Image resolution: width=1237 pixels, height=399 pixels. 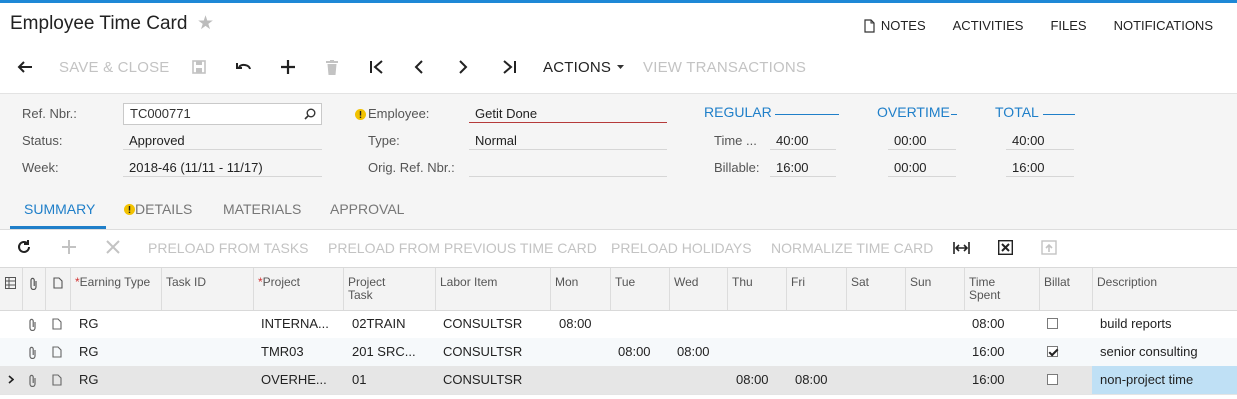 I want to click on sun-header: Sun, so click(x=934, y=289).